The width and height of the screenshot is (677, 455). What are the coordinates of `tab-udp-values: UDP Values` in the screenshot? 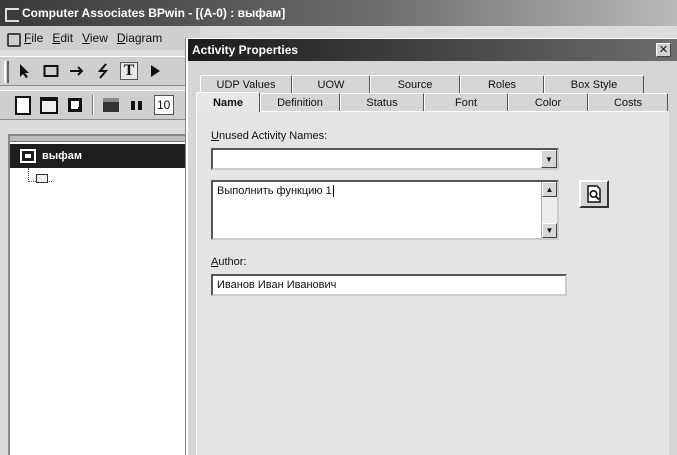 It's located at (246, 84).